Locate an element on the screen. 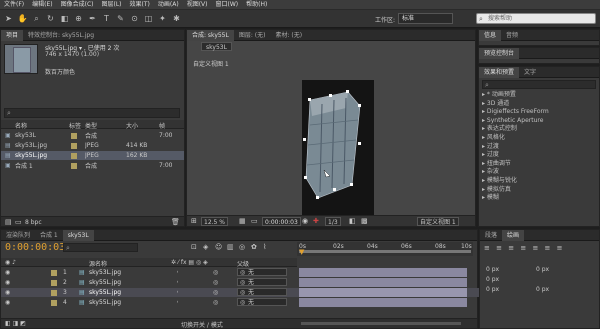 This screenshot has height=329, width=600. tab-project: 项目 is located at coordinates (12, 35).